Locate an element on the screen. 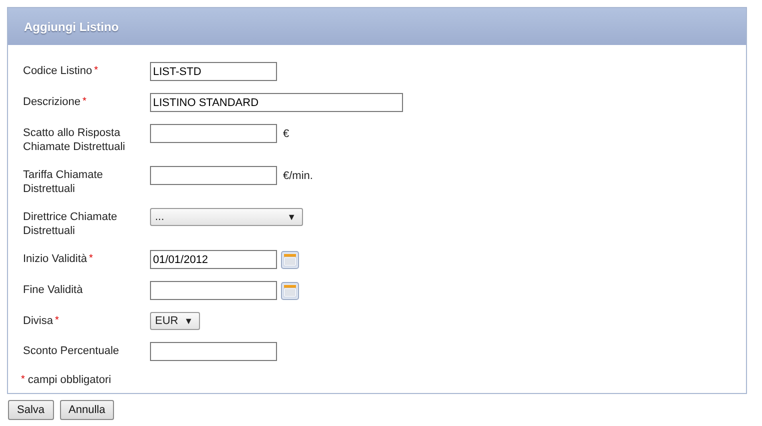 Image resolution: width=762 pixels, height=426 pixels. input-field: LIST-STD is located at coordinates (213, 71).